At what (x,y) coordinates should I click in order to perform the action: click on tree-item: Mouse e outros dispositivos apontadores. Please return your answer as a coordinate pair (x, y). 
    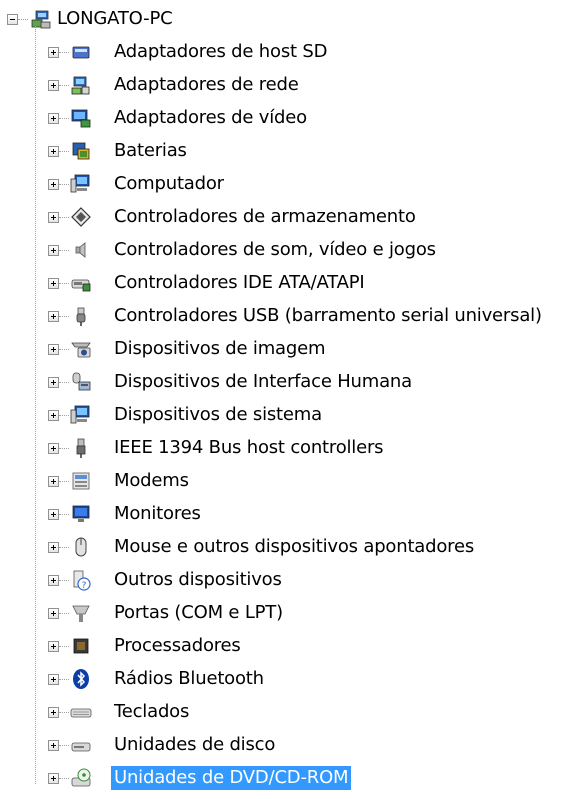
    Looking at the image, I should click on (288, 551).